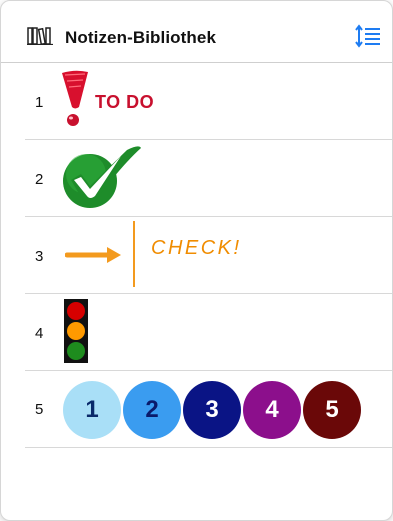 The width and height of the screenshot is (393, 521). Describe the element at coordinates (141, 37) in the screenshot. I see `page-title: Notizen-Bibliothek` at that location.